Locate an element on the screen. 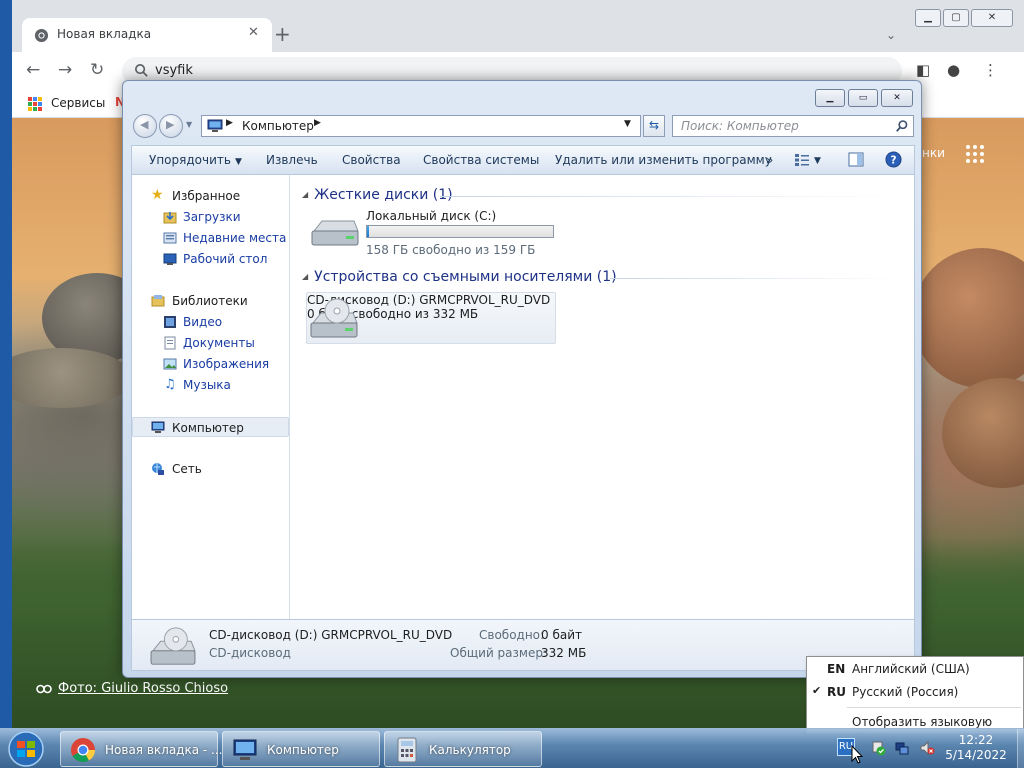 Image resolution: width=1024 pixels, height=768 pixels. images-icon is located at coordinates (170, 364).